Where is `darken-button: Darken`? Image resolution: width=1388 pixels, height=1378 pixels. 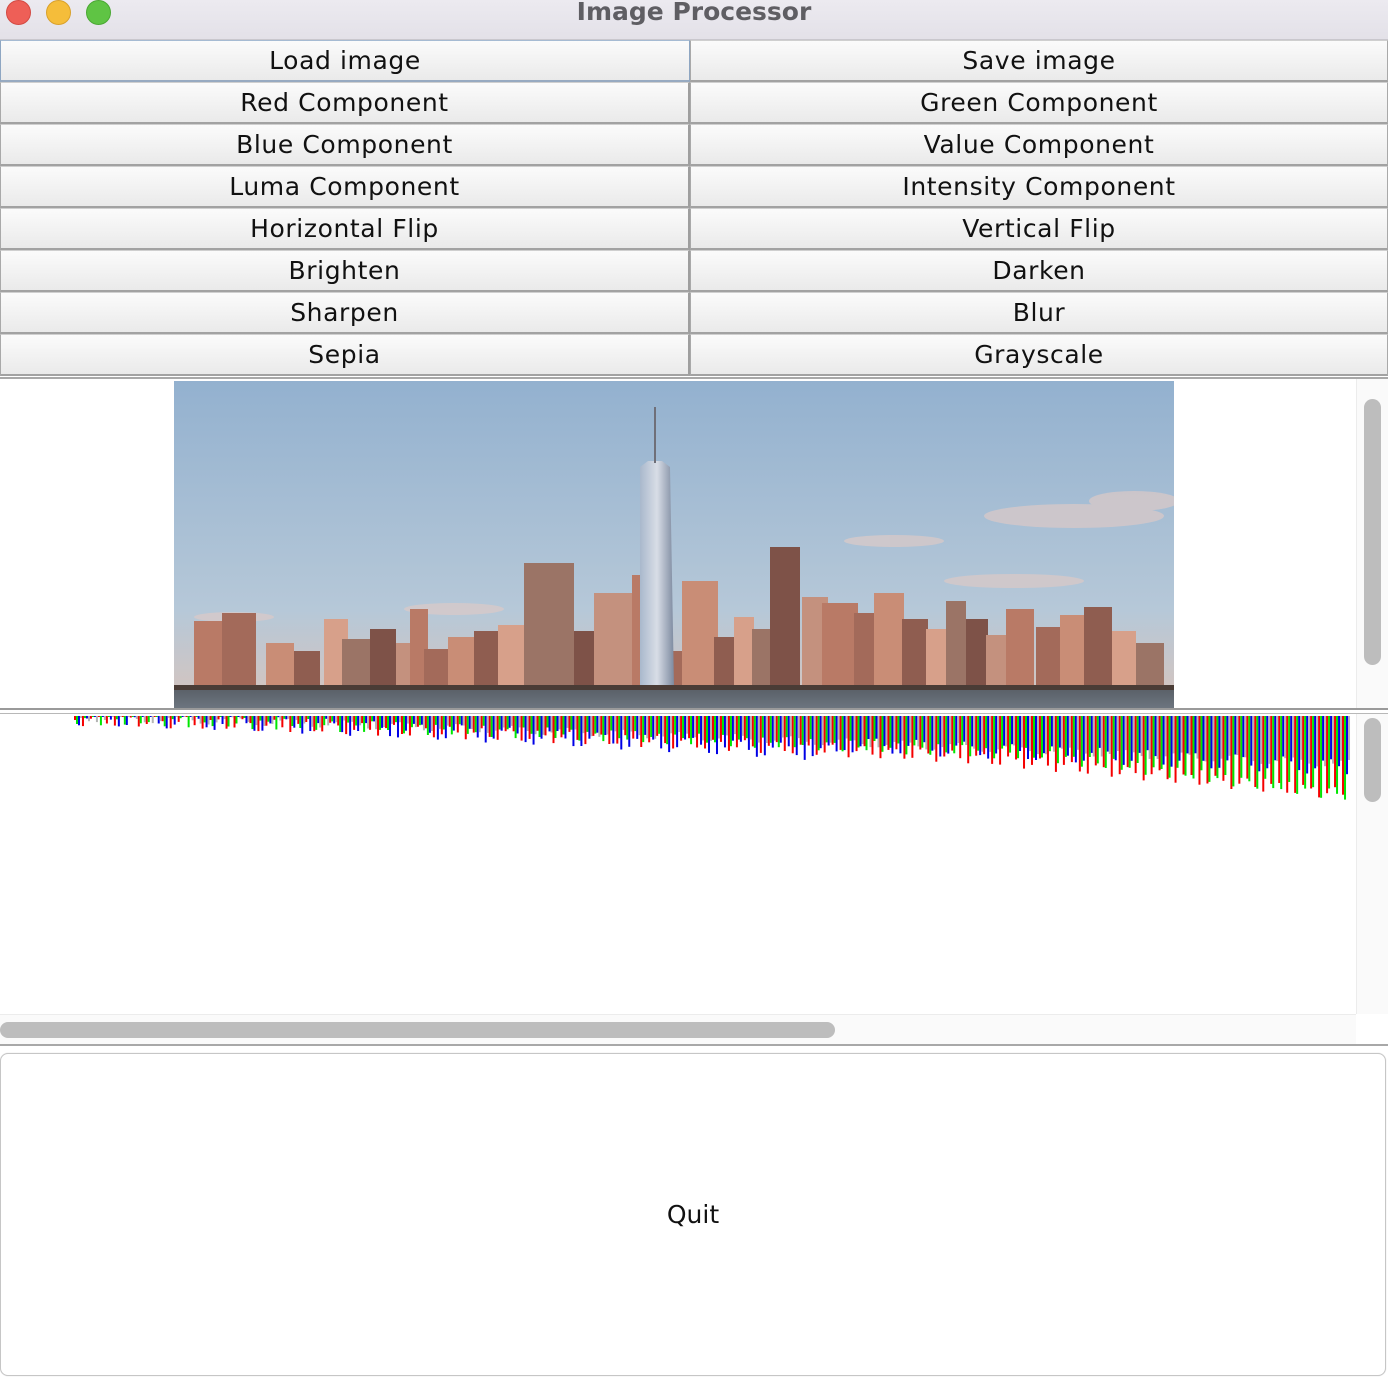 darken-button: Darken is located at coordinates (1039, 271).